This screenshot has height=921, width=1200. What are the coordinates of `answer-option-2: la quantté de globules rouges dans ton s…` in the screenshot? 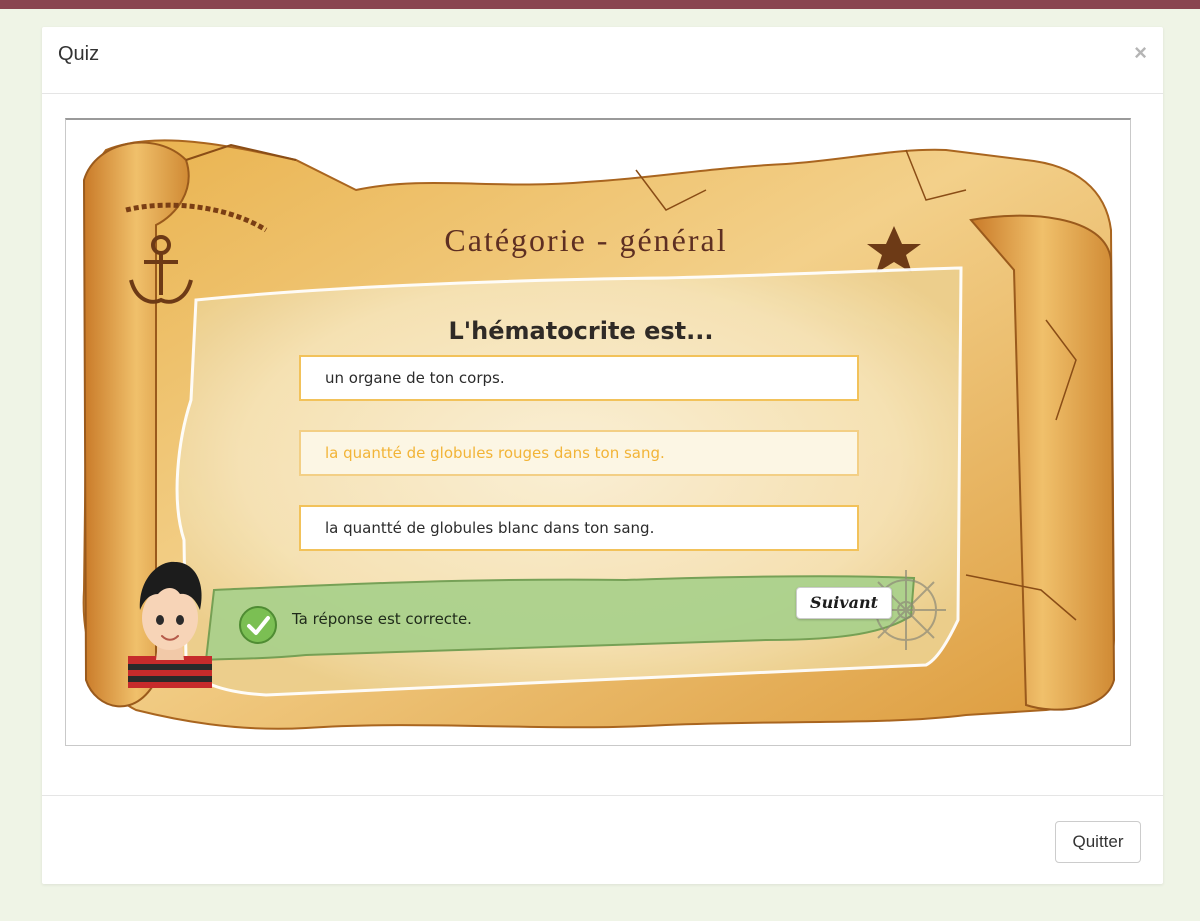 It's located at (579, 453).